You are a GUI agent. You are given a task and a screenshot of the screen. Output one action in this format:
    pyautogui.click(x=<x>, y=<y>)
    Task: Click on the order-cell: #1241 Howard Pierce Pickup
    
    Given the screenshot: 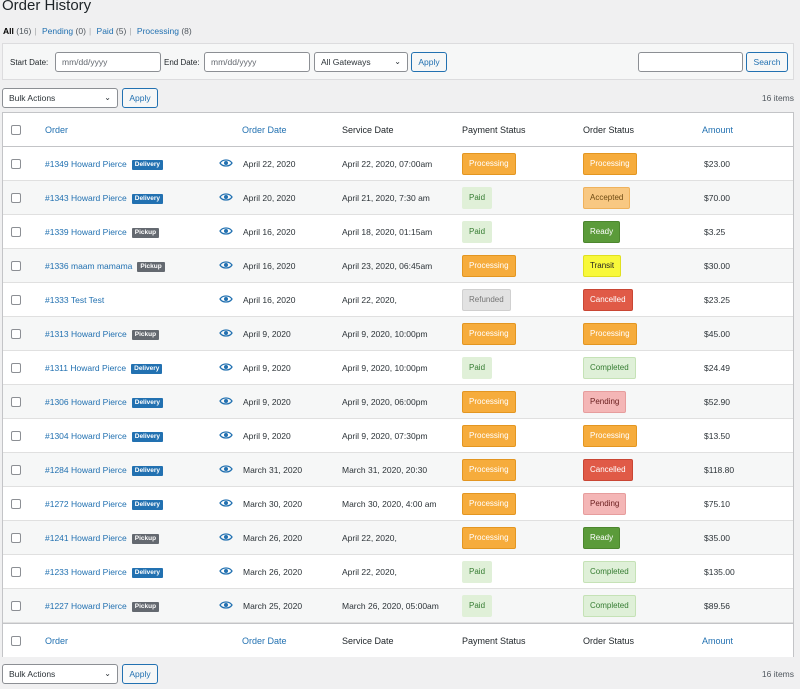 What is the action you would take?
    pyautogui.click(x=102, y=538)
    